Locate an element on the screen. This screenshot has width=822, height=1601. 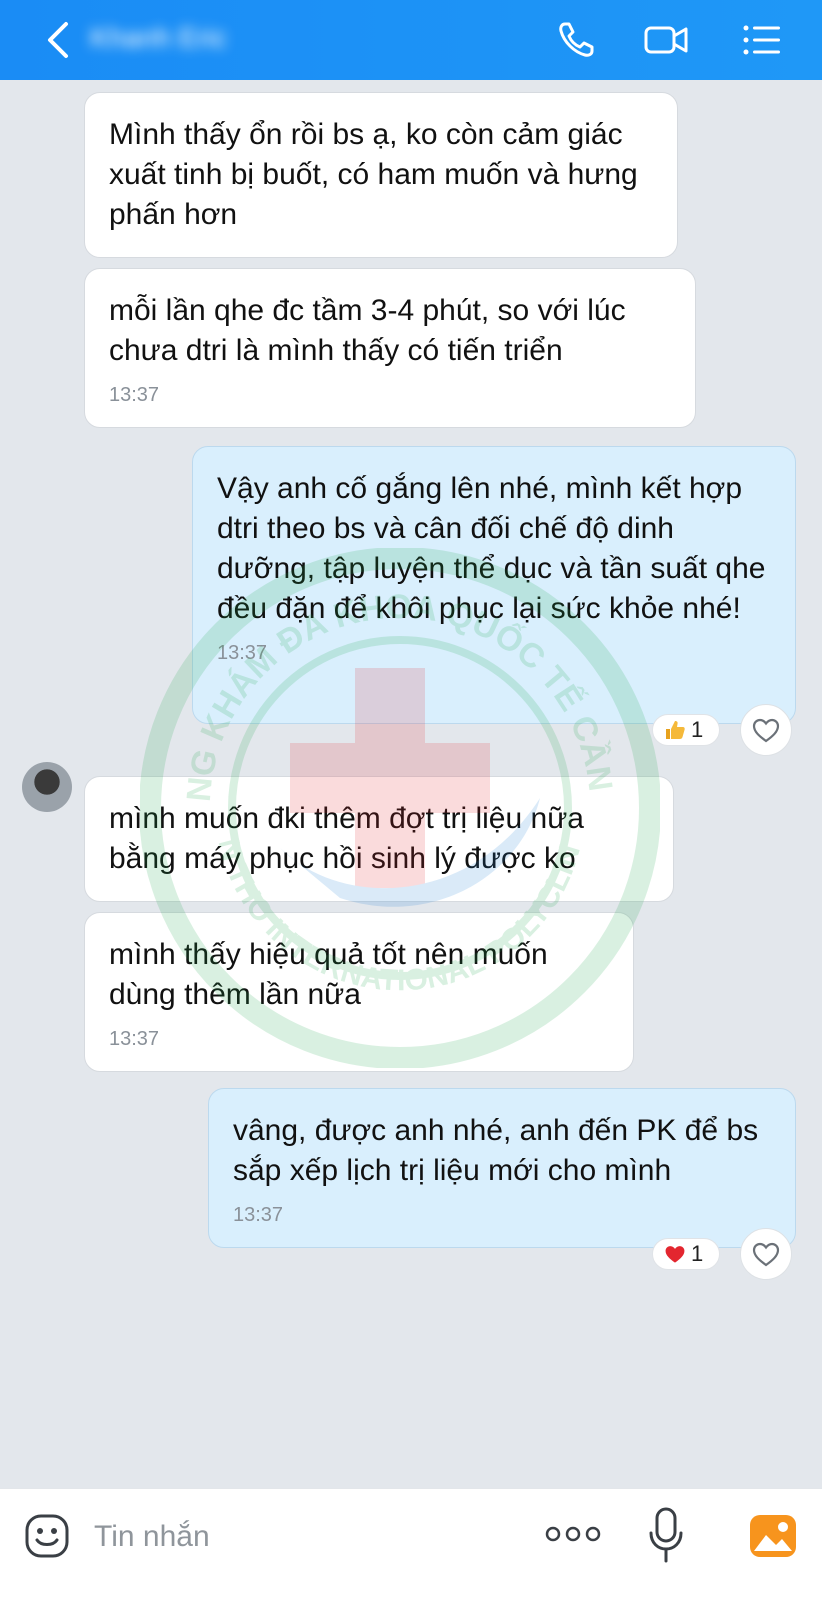
avatar is located at coordinates (47, 787).